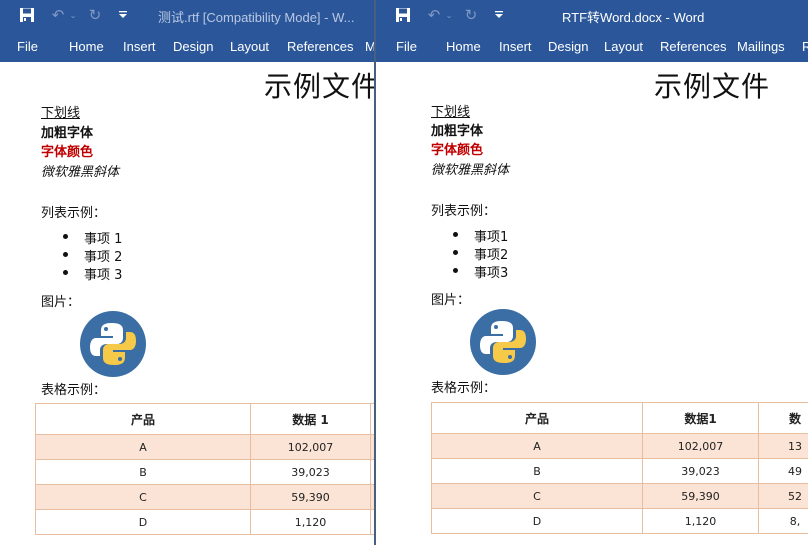  What do you see at coordinates (805, 46) in the screenshot?
I see `tab-review: R` at bounding box center [805, 46].